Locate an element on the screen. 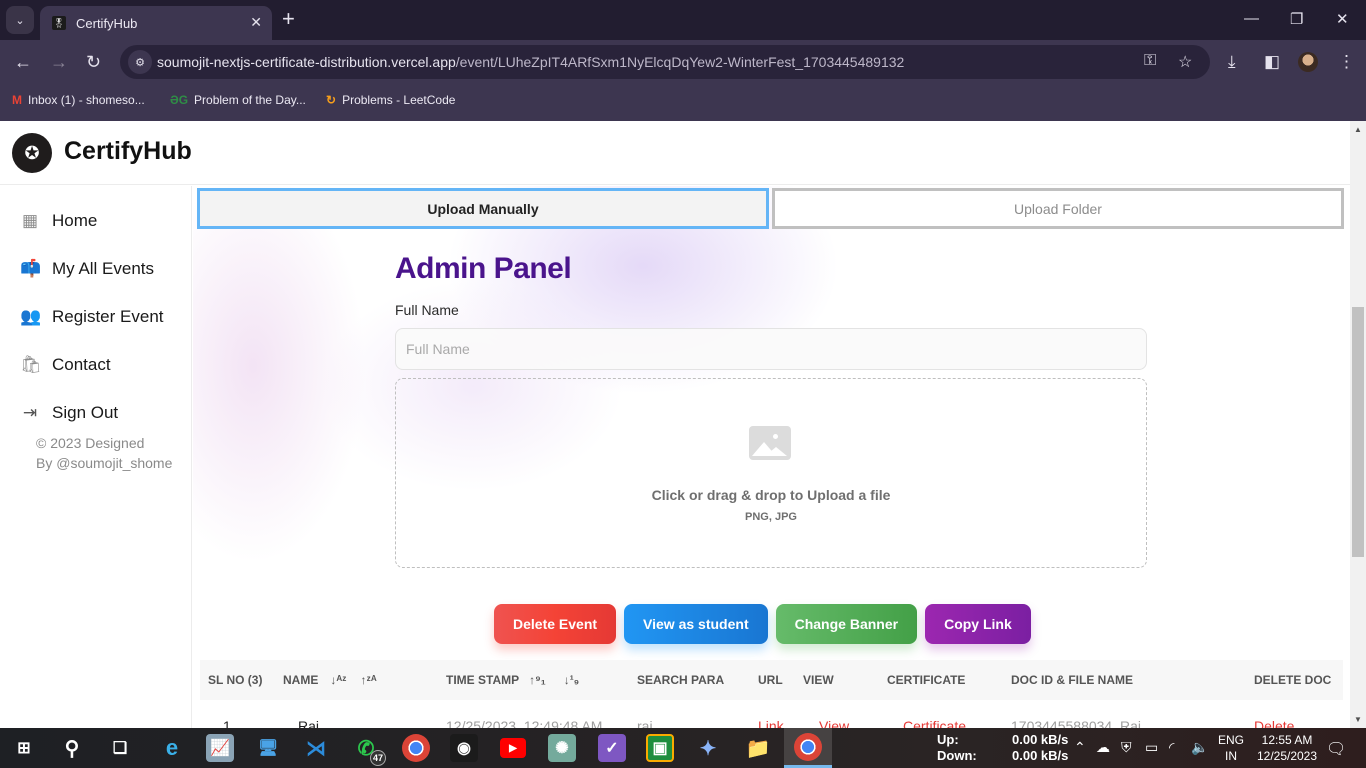  profile-avatar is located at coordinates (1308, 62).